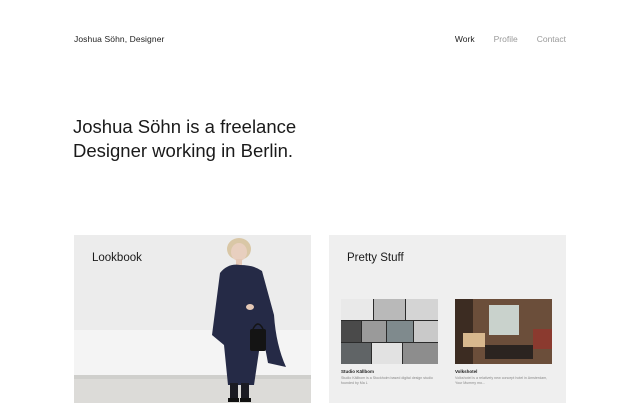 This screenshot has width=640, height=412. Describe the element at coordinates (504, 320) in the screenshot. I see `thumb-room-window` at that location.